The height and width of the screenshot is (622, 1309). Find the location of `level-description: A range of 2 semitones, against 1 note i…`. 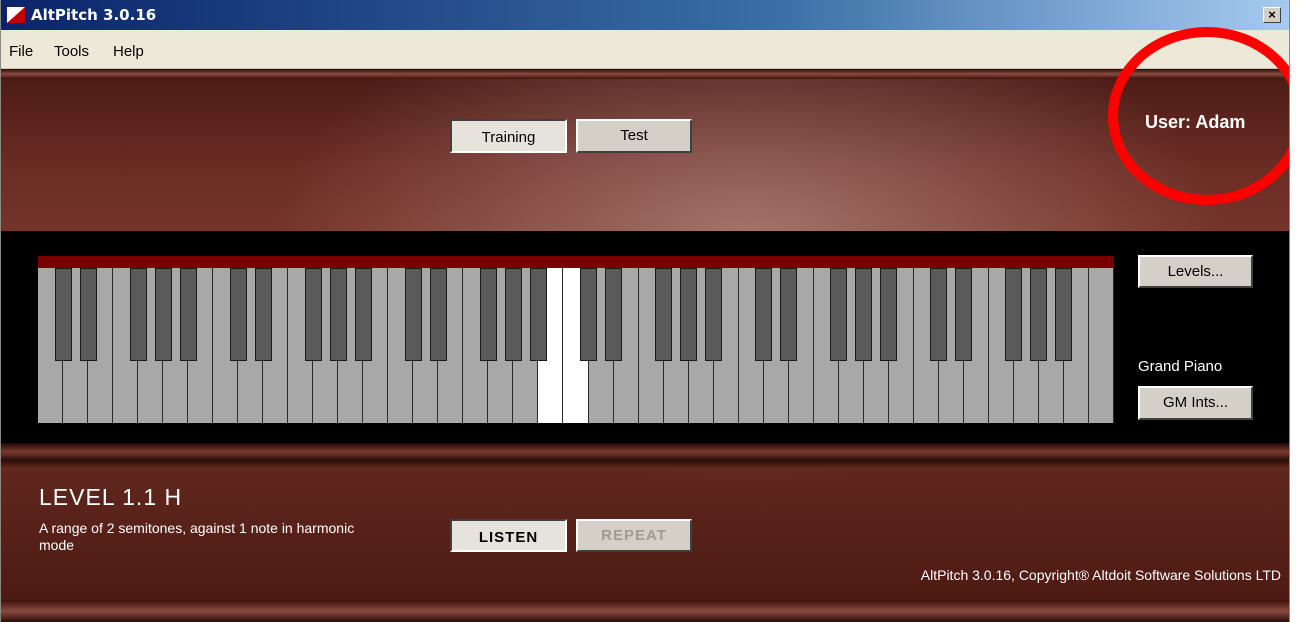

level-description: A range of 2 semitones, against 1 note i… is located at coordinates (197, 536).